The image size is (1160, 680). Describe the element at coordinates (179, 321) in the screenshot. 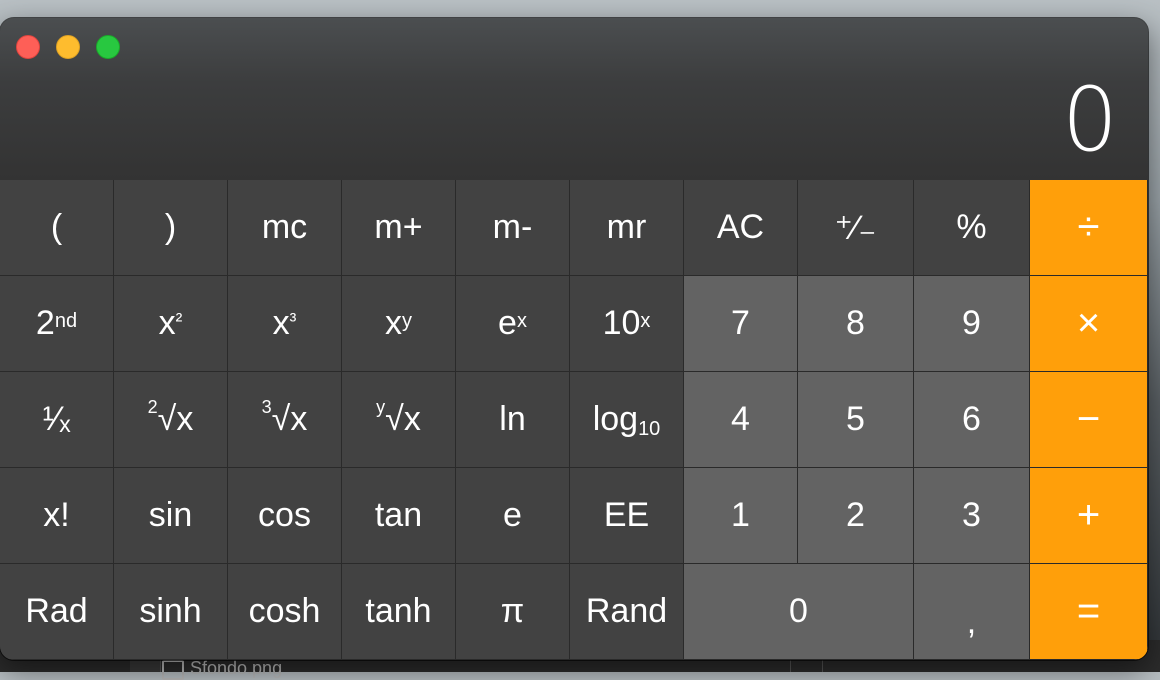

I see `square-exponent: ²` at that location.